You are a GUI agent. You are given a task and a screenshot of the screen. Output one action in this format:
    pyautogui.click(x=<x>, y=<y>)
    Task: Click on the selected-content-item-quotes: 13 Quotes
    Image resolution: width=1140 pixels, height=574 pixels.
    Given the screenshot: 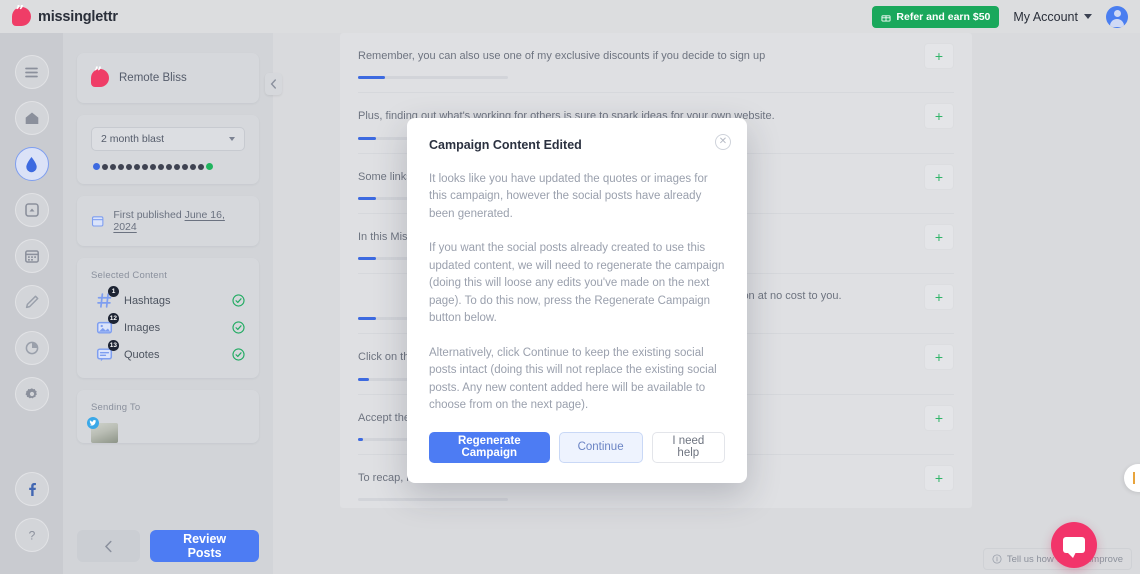 What is the action you would take?
    pyautogui.click(x=168, y=354)
    